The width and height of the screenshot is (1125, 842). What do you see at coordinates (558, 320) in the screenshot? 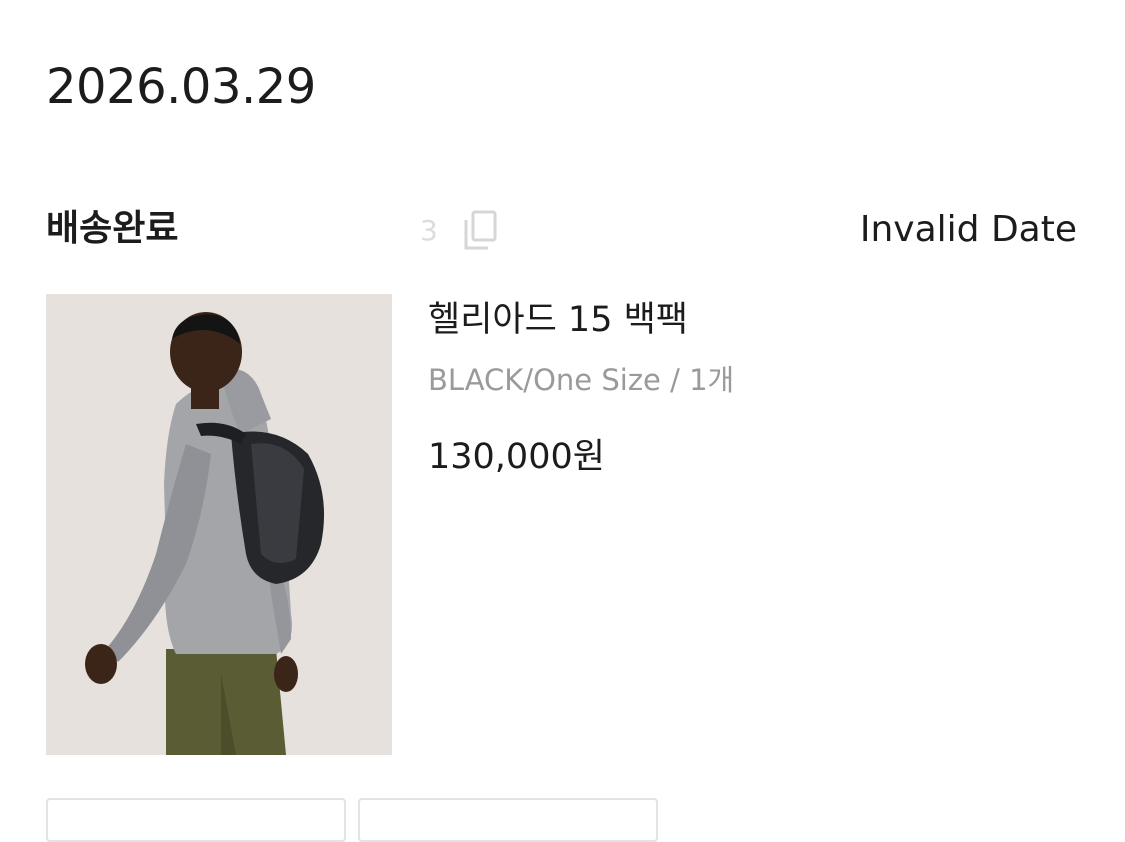
I see `product-name: 헬리아드 15 백팩` at bounding box center [558, 320].